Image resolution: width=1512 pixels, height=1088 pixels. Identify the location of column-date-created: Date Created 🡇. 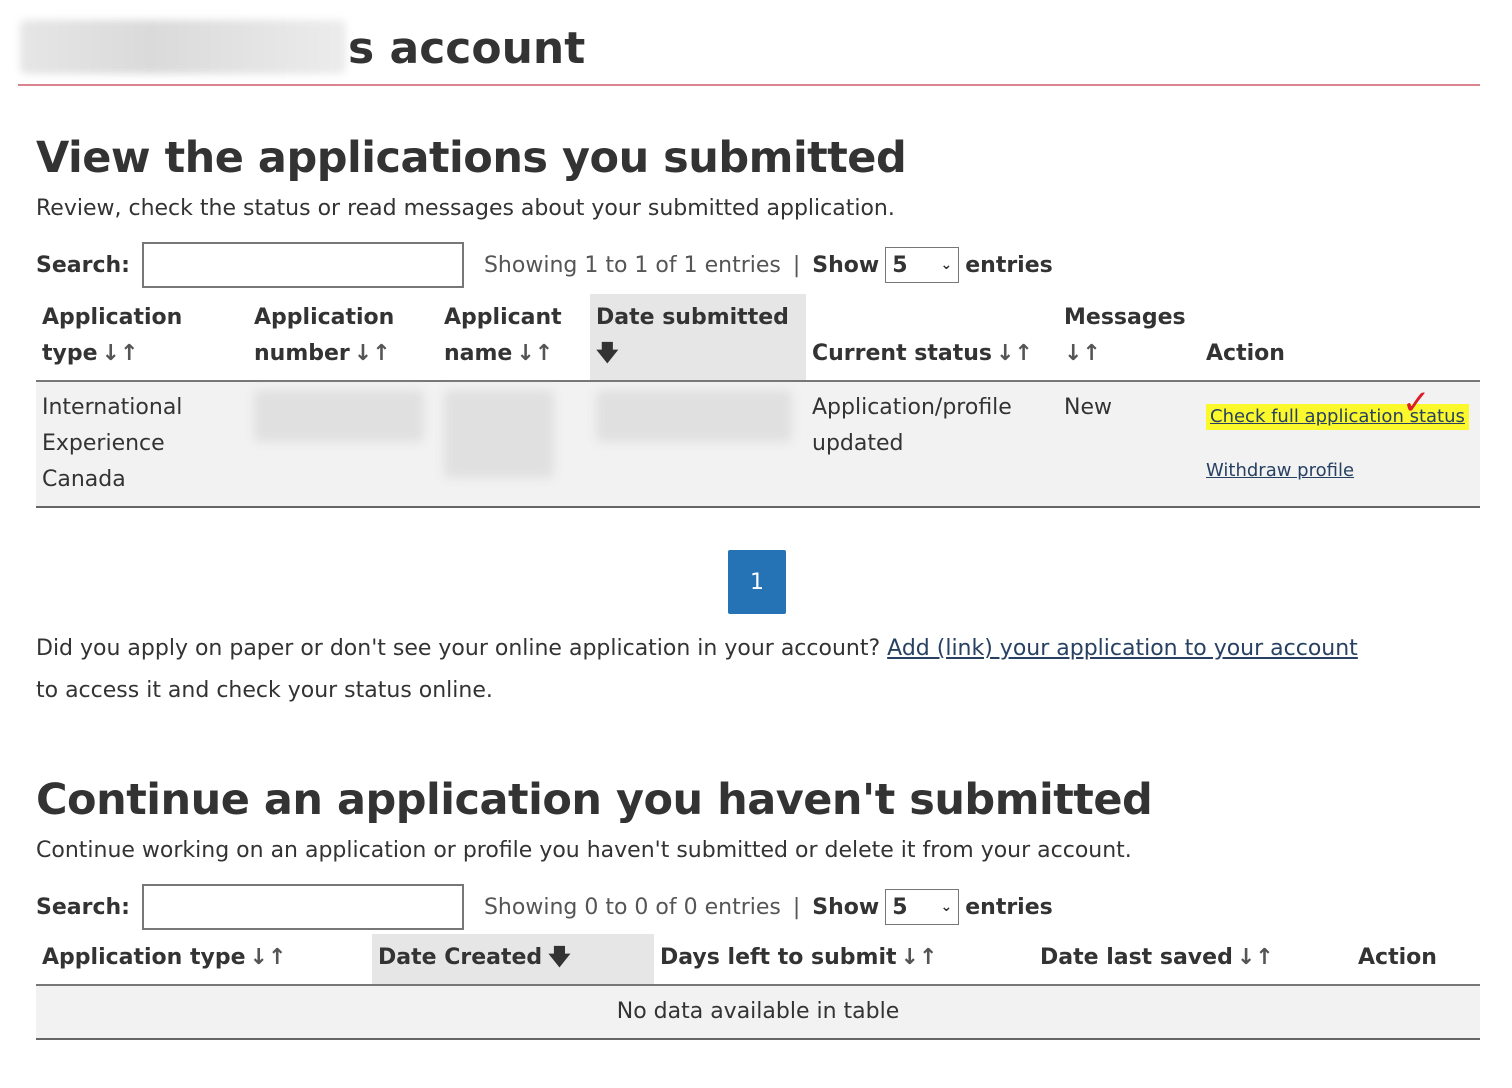
(513, 960).